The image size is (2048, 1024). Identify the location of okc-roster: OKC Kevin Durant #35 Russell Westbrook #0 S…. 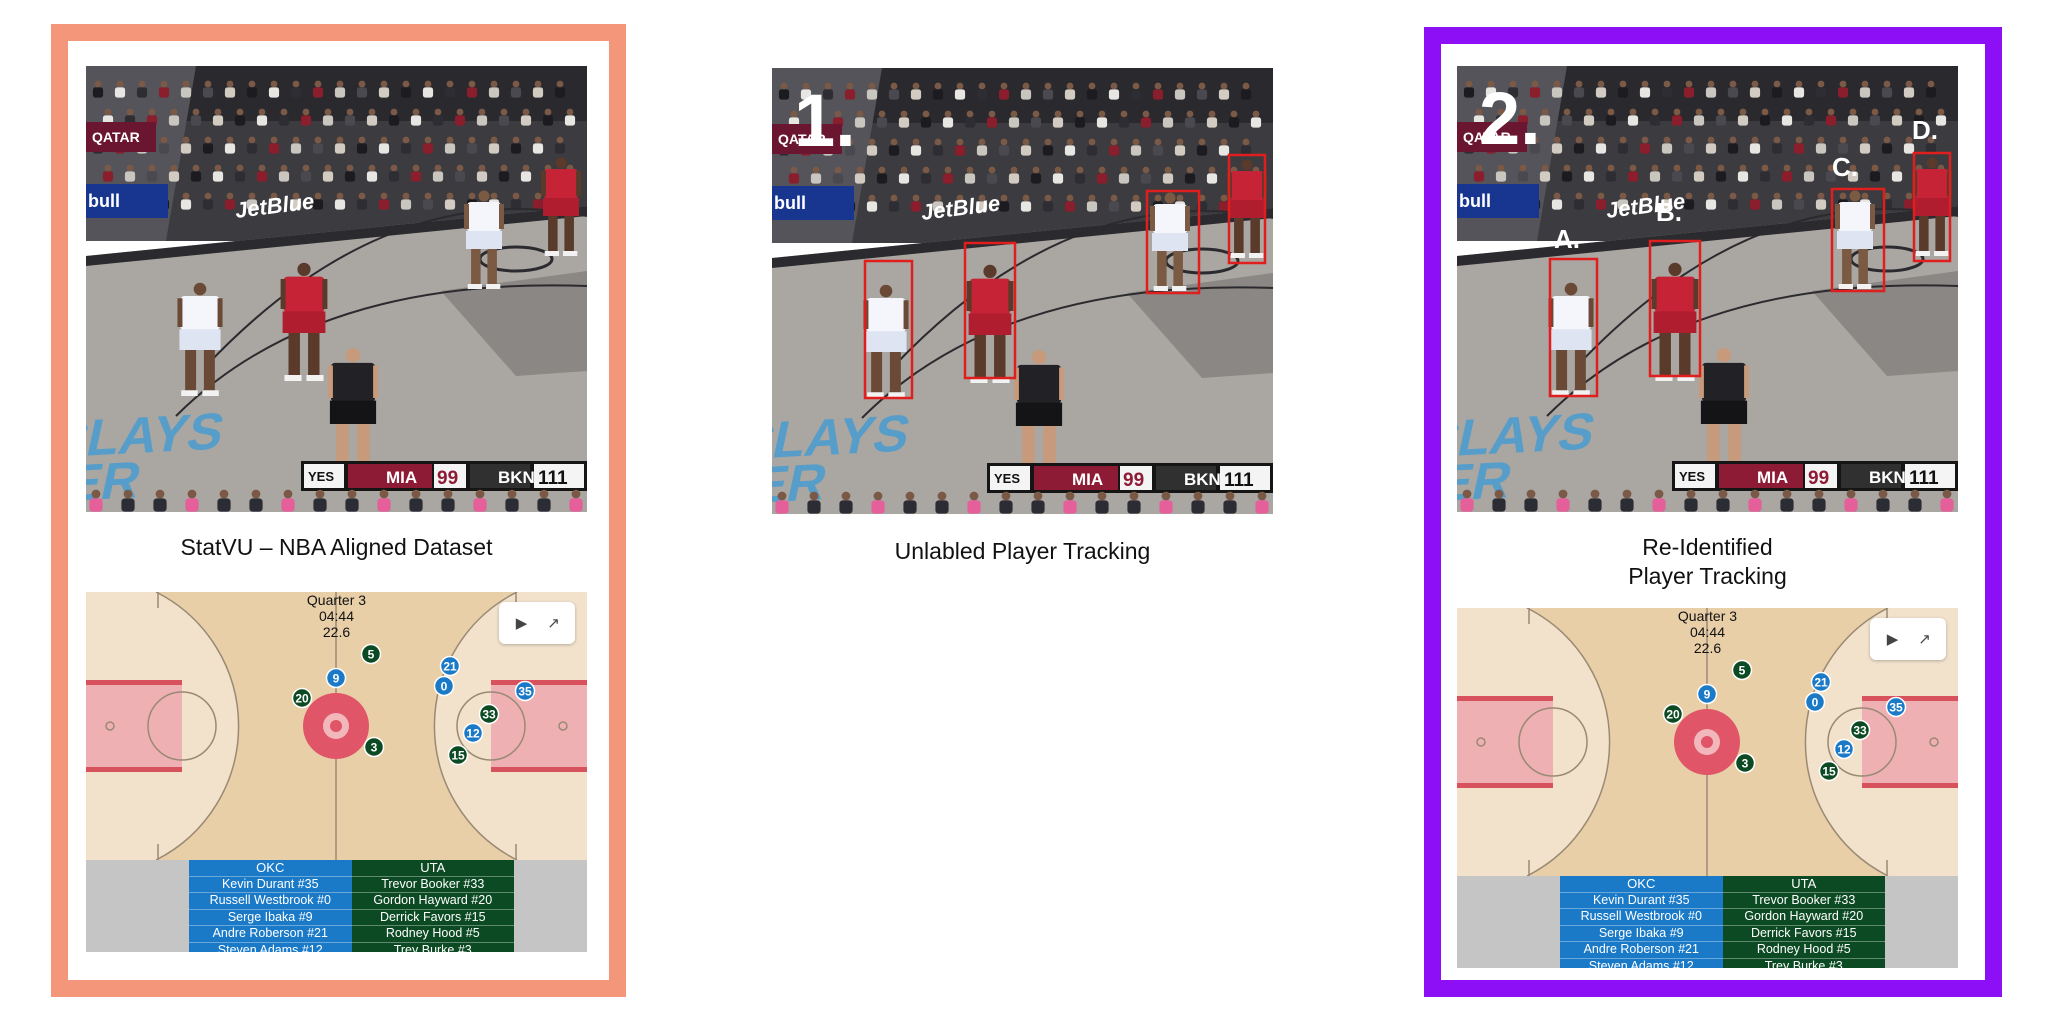
(270, 906).